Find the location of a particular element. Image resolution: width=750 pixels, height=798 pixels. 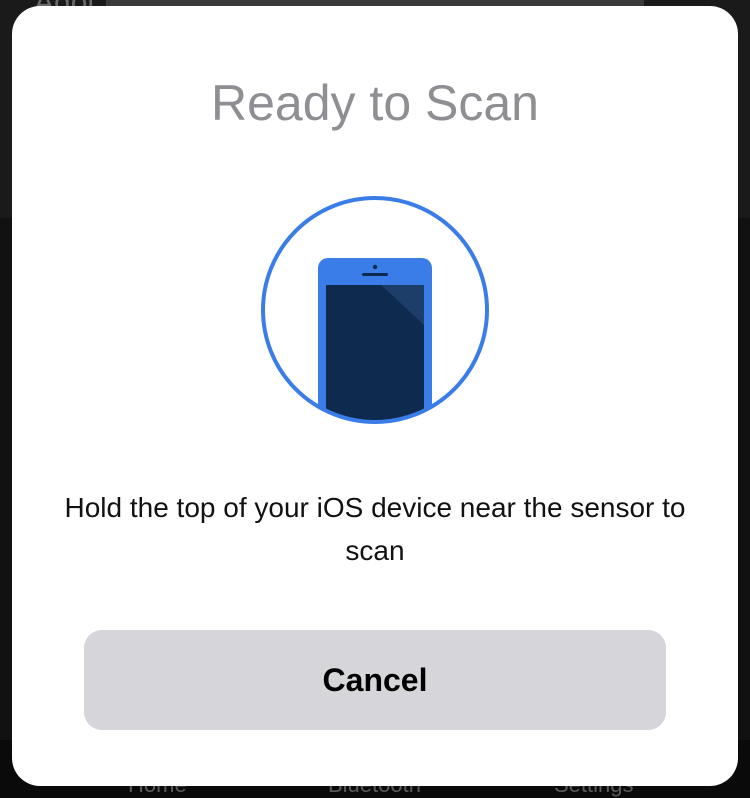

cancel-button-label: Cancel is located at coordinates (375, 679).